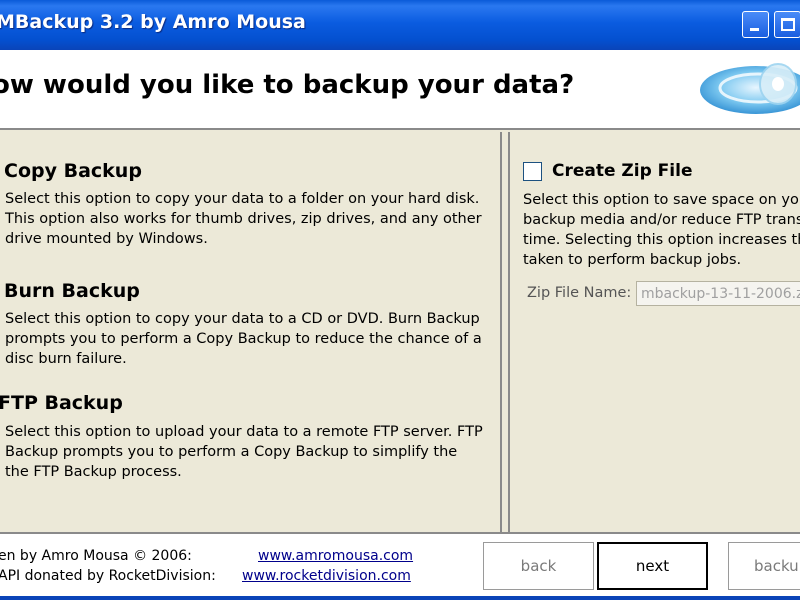 This screenshot has width=800, height=600. I want to click on zip-description-line: Select this option to save space on you, so click(661, 200).